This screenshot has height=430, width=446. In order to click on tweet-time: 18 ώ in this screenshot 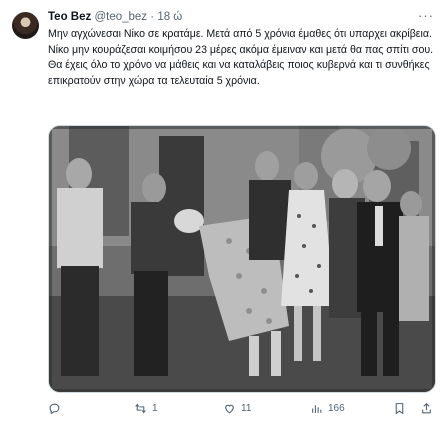, I will do `click(169, 17)`.